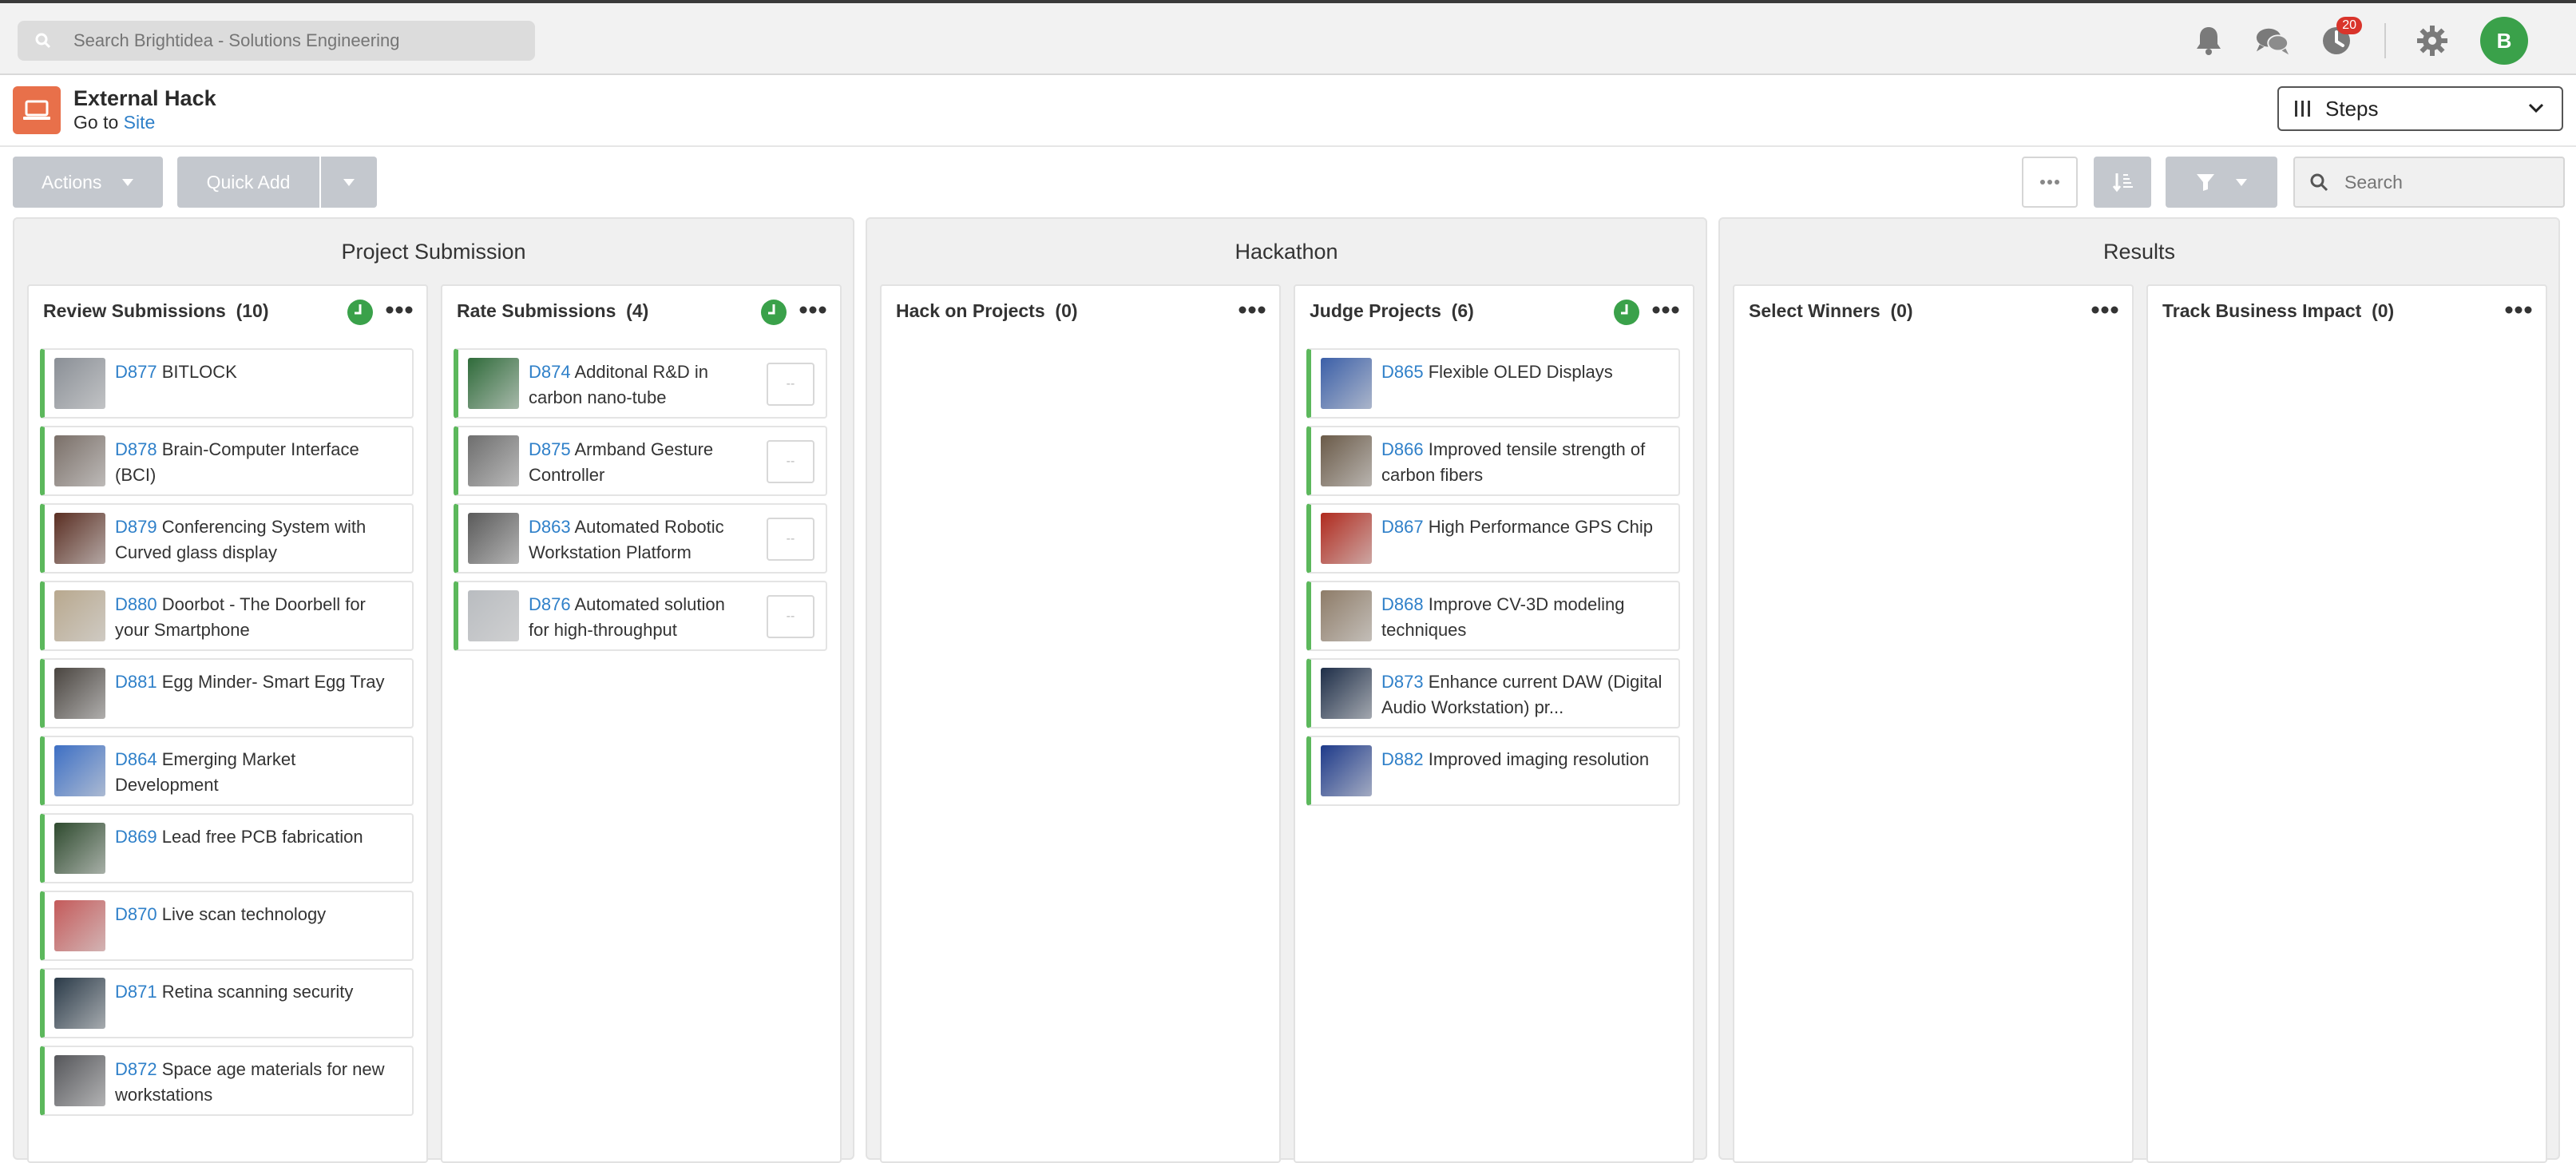 The width and height of the screenshot is (2576, 1163). I want to click on idea-id-link: D877, so click(136, 372).